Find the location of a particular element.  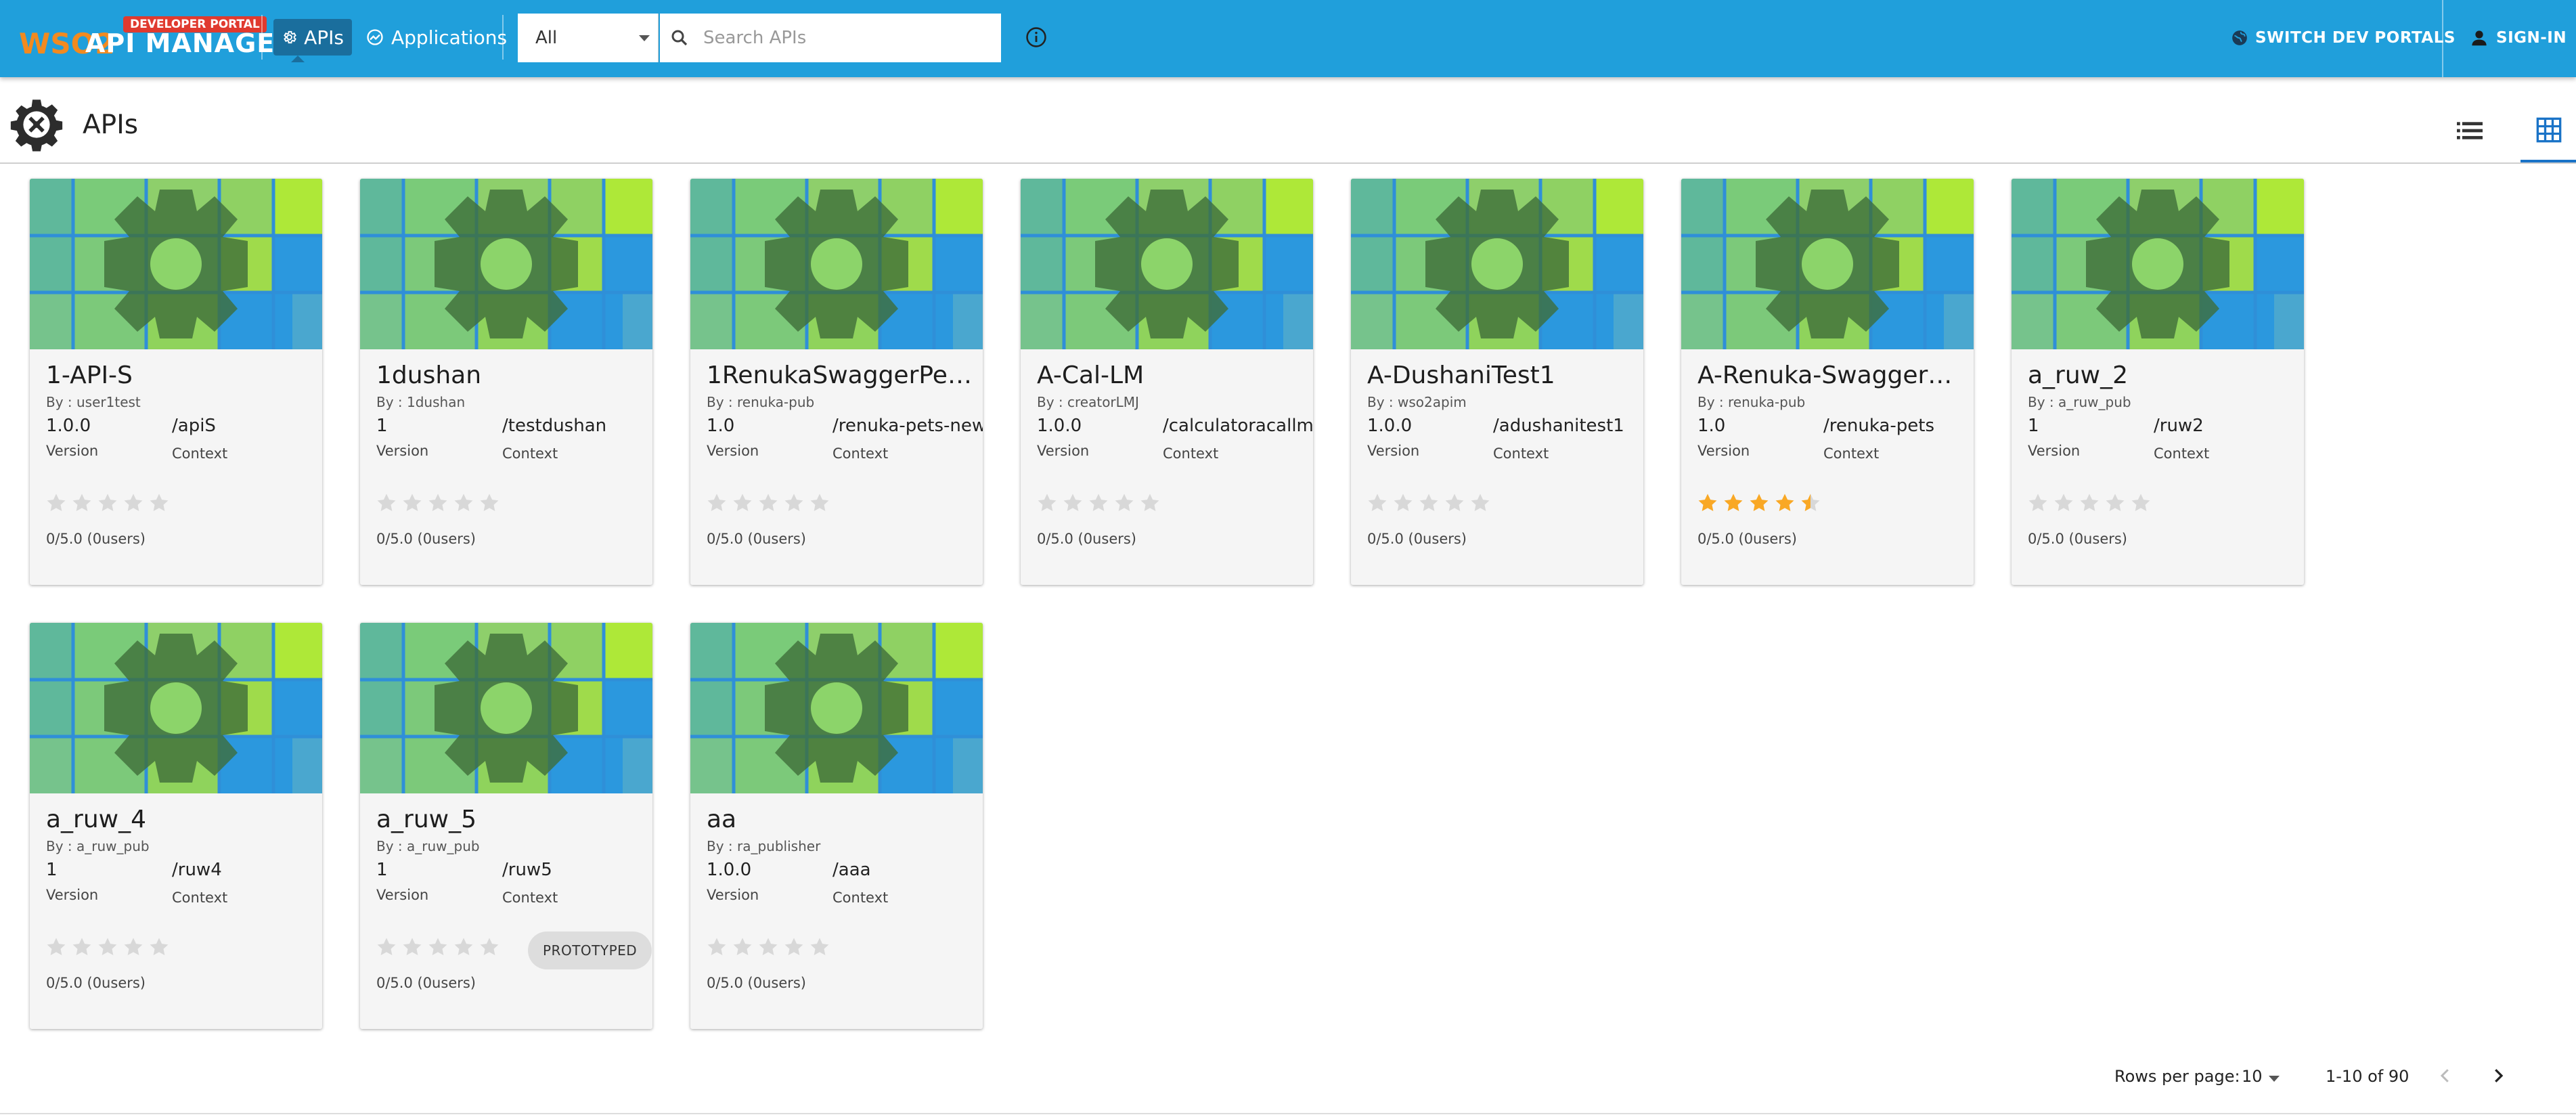

list-view-icon is located at coordinates (2470, 131).